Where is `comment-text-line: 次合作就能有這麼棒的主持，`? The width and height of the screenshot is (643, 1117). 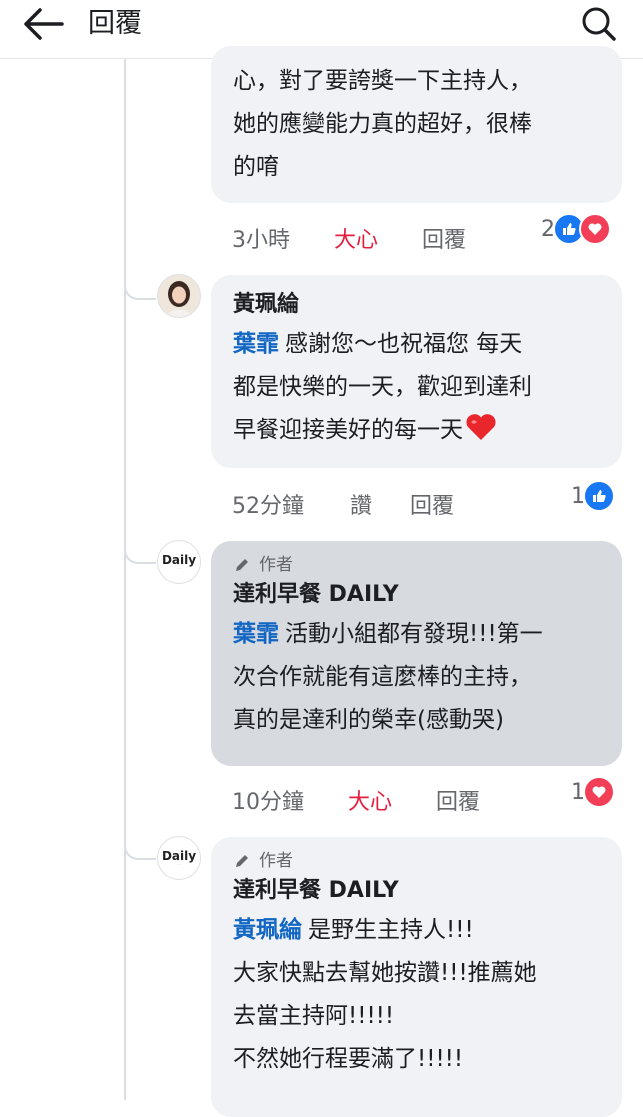 comment-text-line: 次合作就能有這麼棒的主持， is located at coordinates (382, 677).